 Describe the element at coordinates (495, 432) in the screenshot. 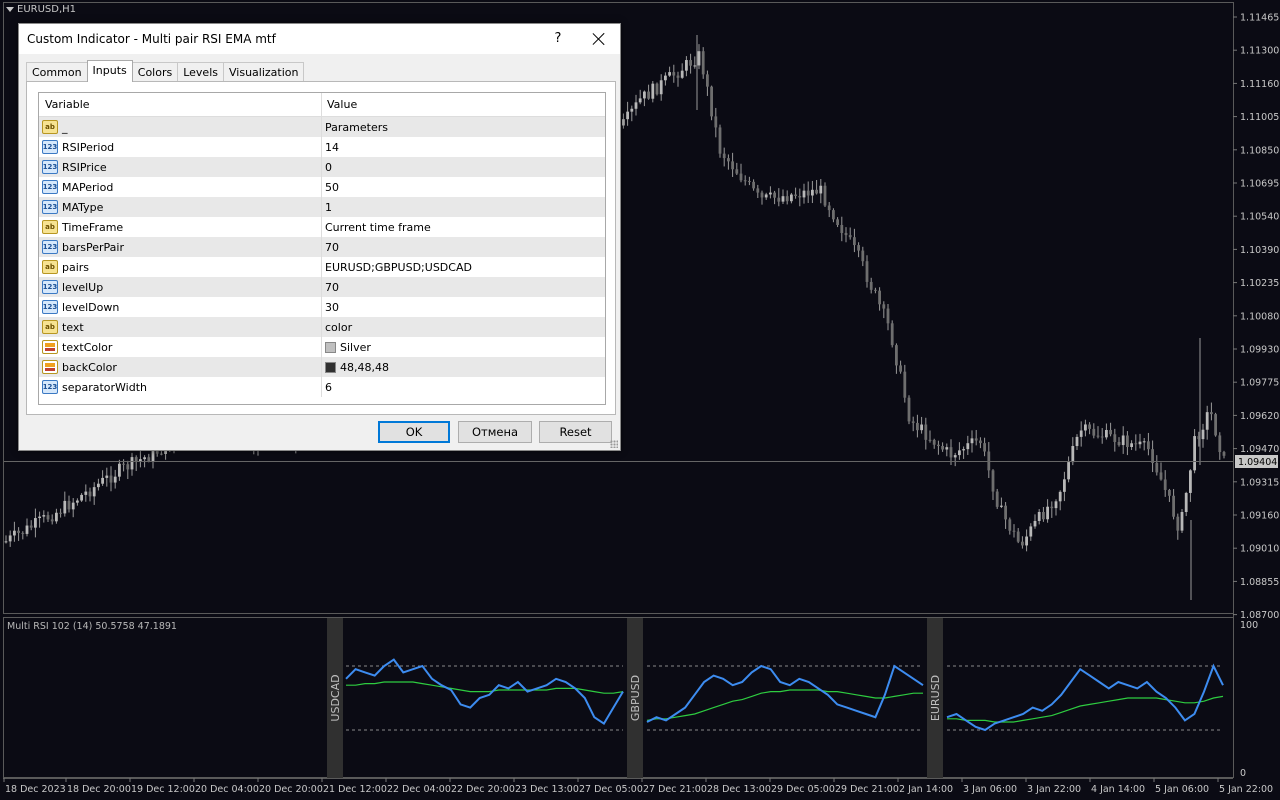

I see `cancel-button: Отмена` at that location.